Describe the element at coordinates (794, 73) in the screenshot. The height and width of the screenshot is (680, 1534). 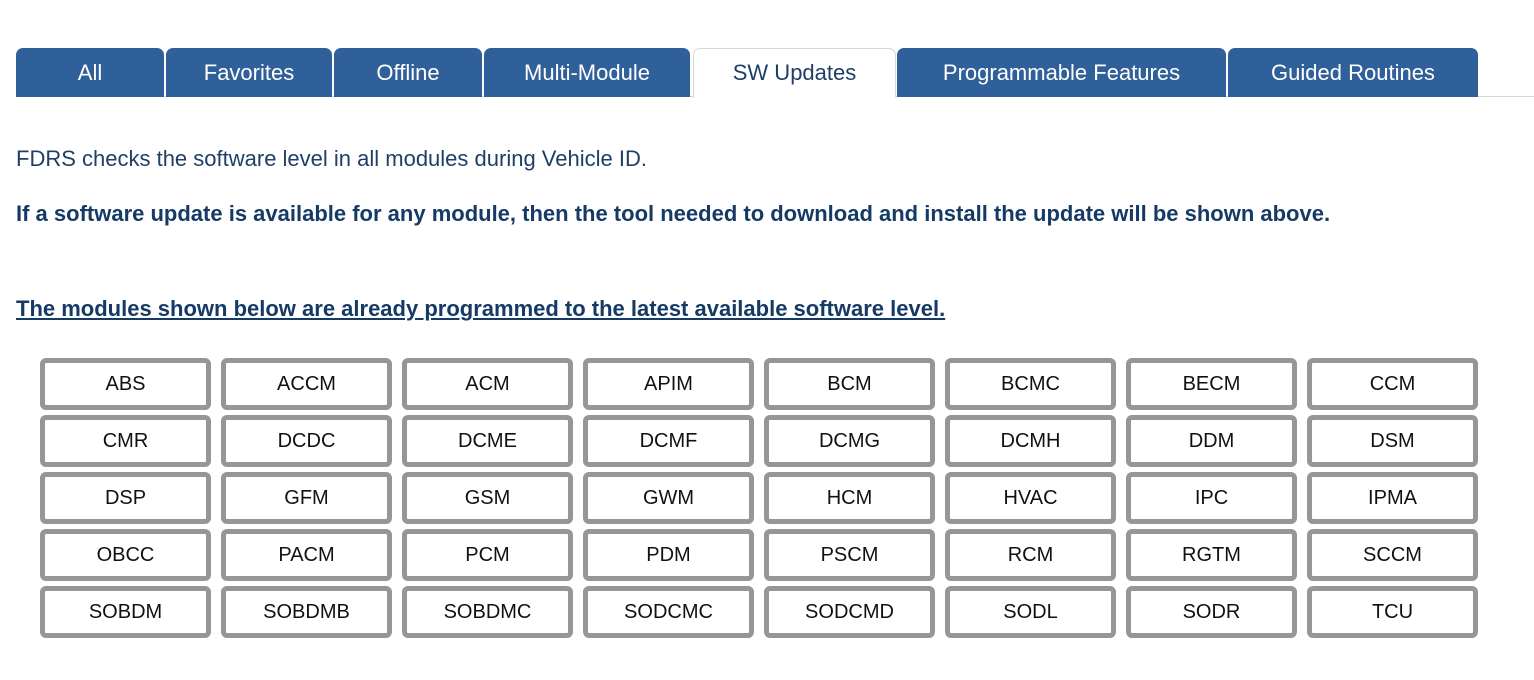
I see `tab-sw-updates: SW Updates` at that location.